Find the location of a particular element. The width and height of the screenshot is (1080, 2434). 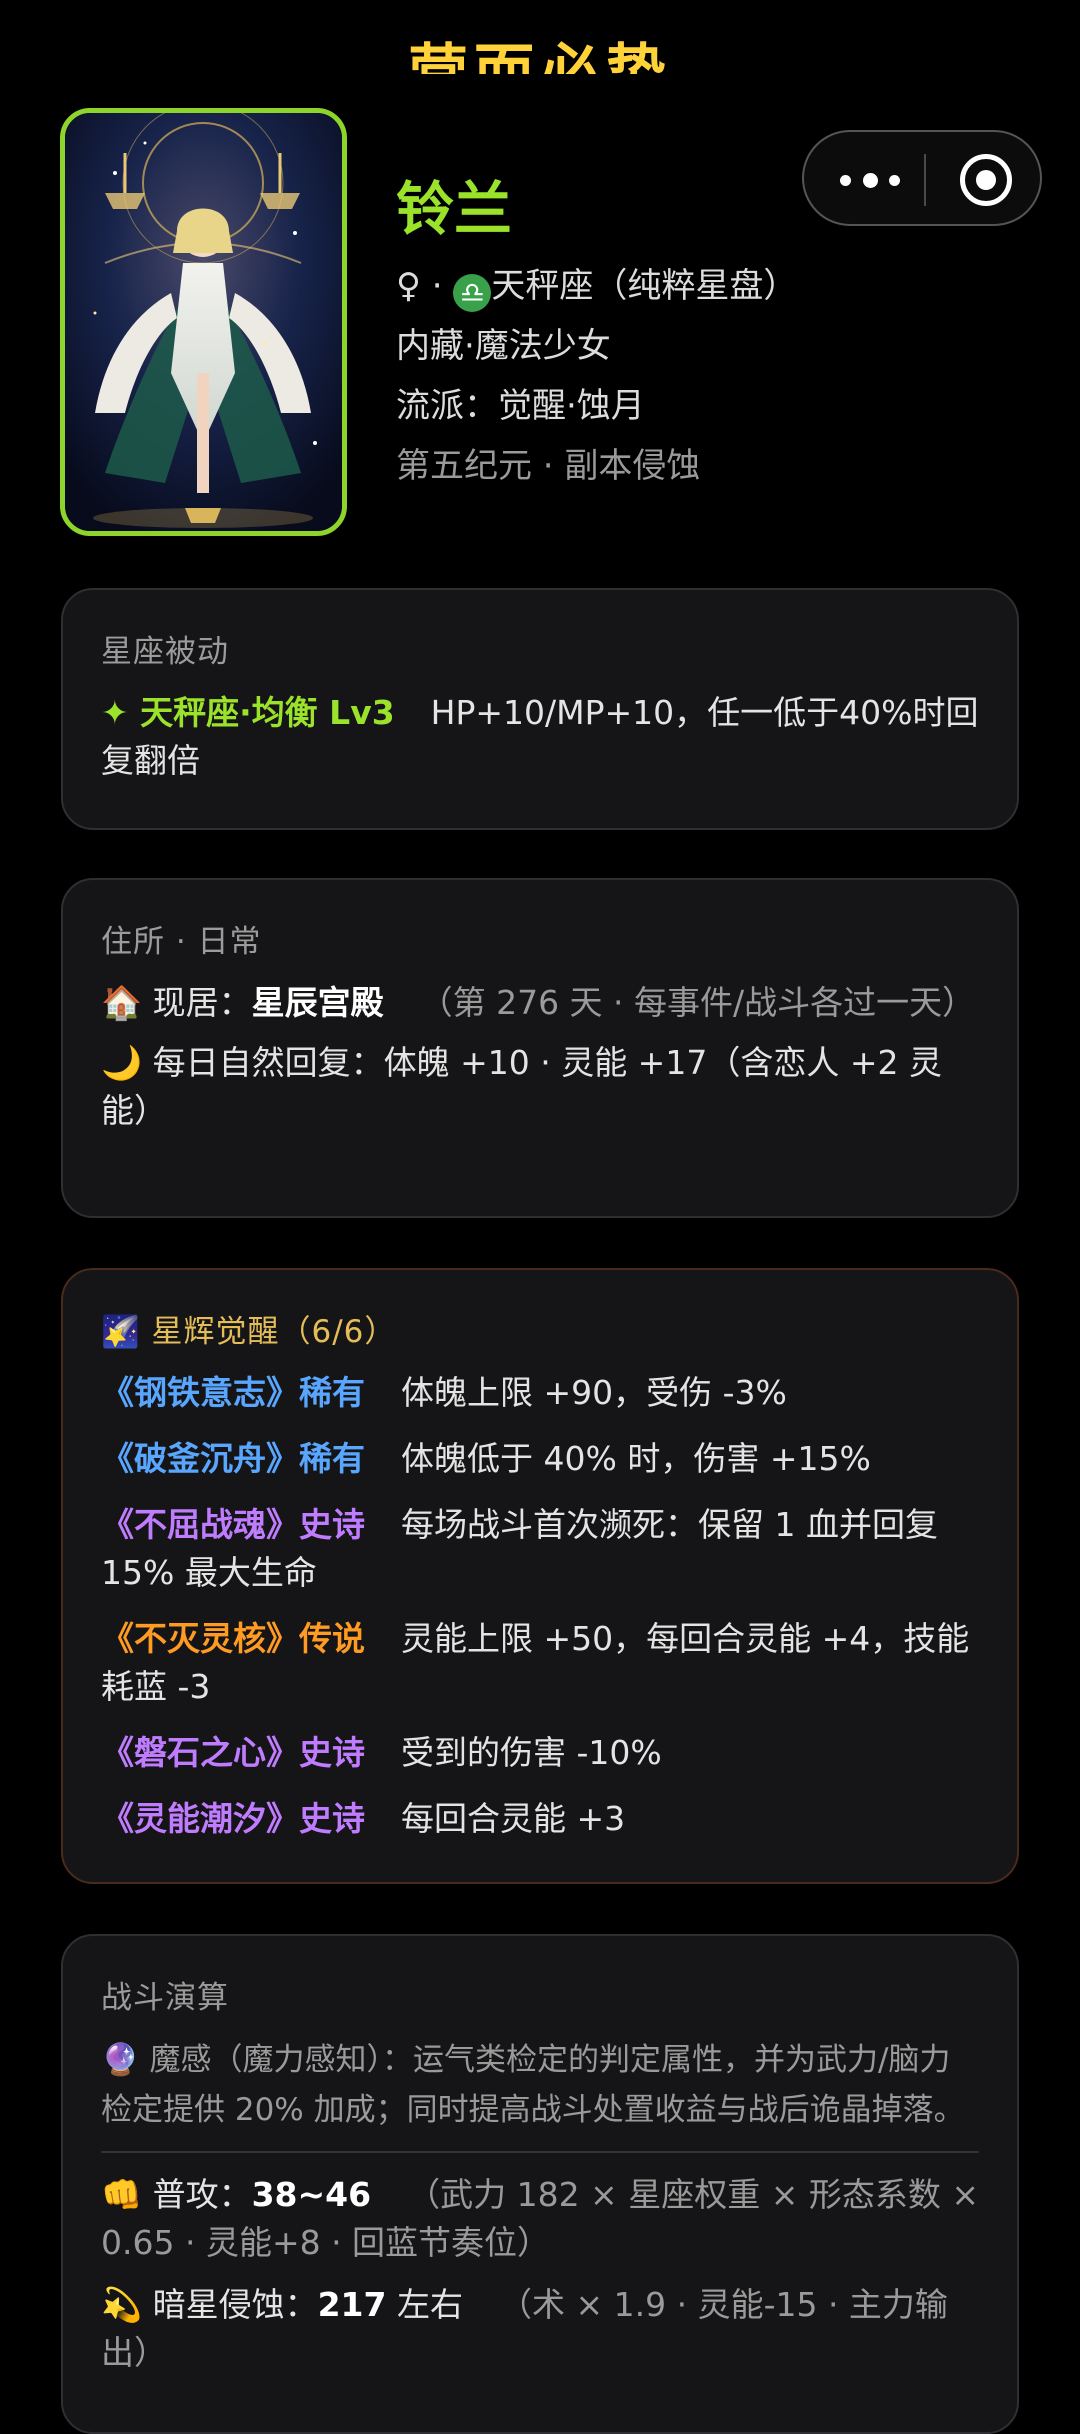

character-portrait is located at coordinates (203, 322).